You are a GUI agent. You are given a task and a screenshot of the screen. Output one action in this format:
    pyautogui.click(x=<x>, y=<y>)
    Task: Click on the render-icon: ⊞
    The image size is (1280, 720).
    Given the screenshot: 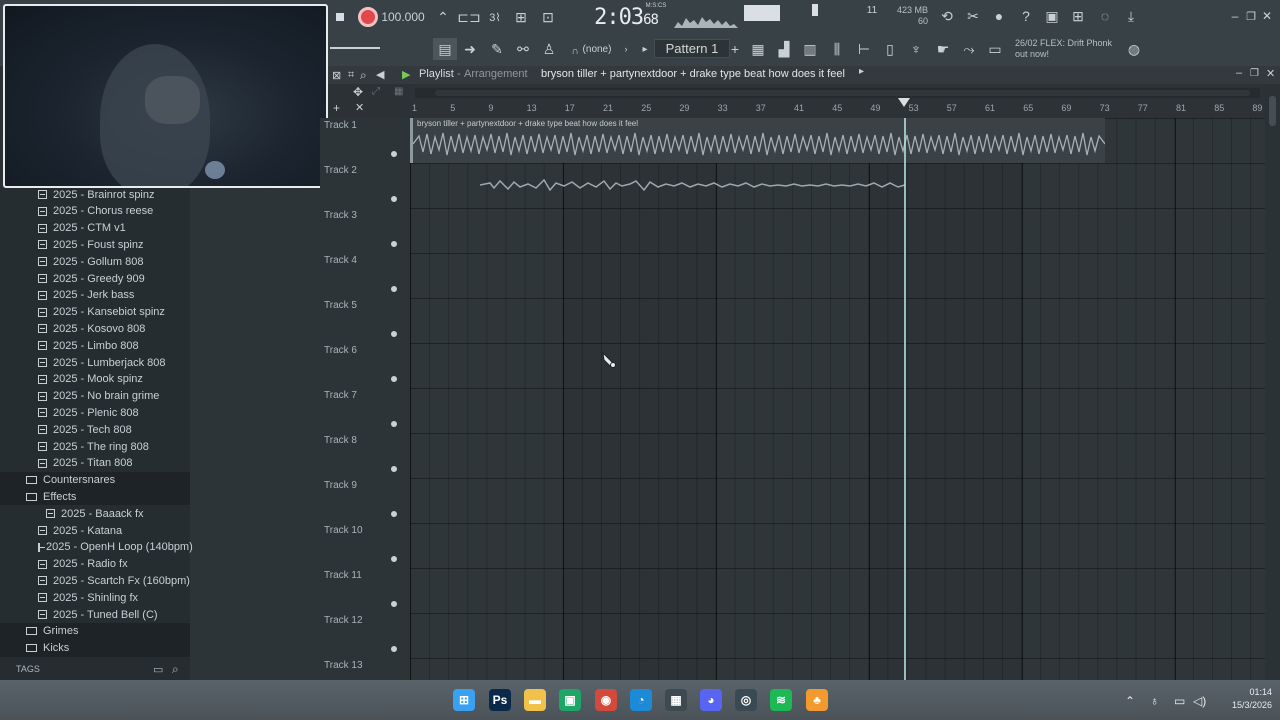 What is the action you would take?
    pyautogui.click(x=1078, y=16)
    